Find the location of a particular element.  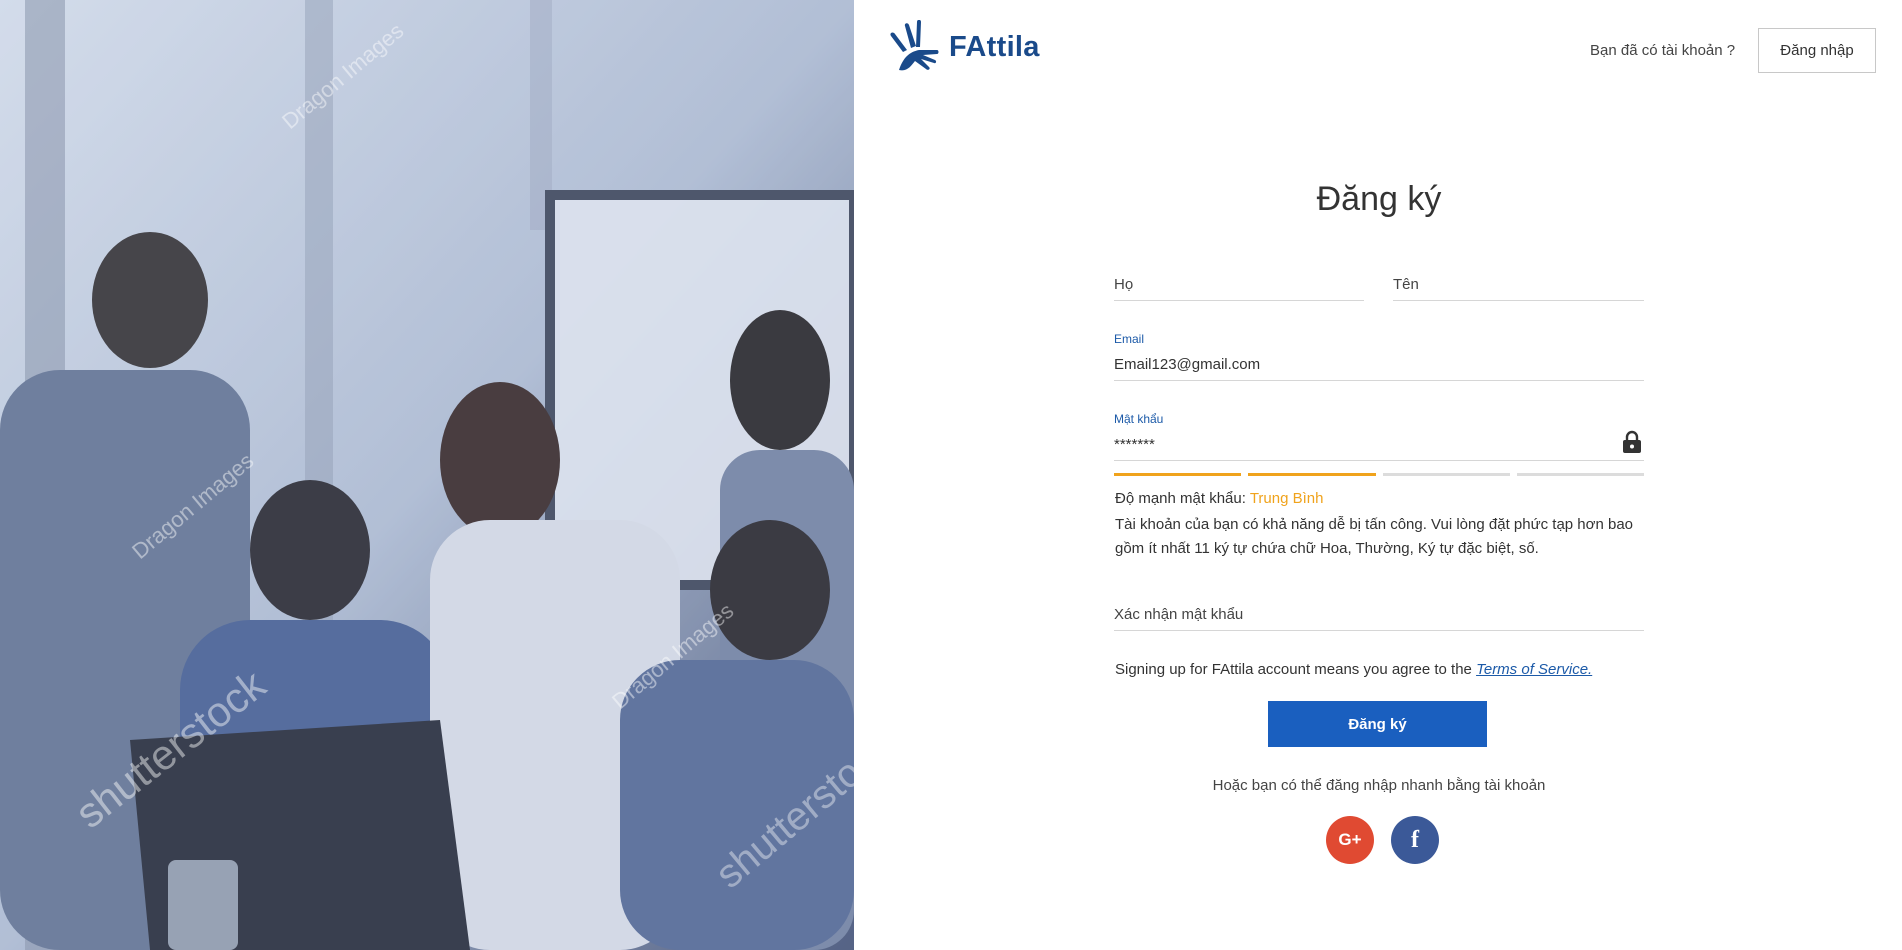

brand-logo: FAttila is located at coordinates (964, 47).